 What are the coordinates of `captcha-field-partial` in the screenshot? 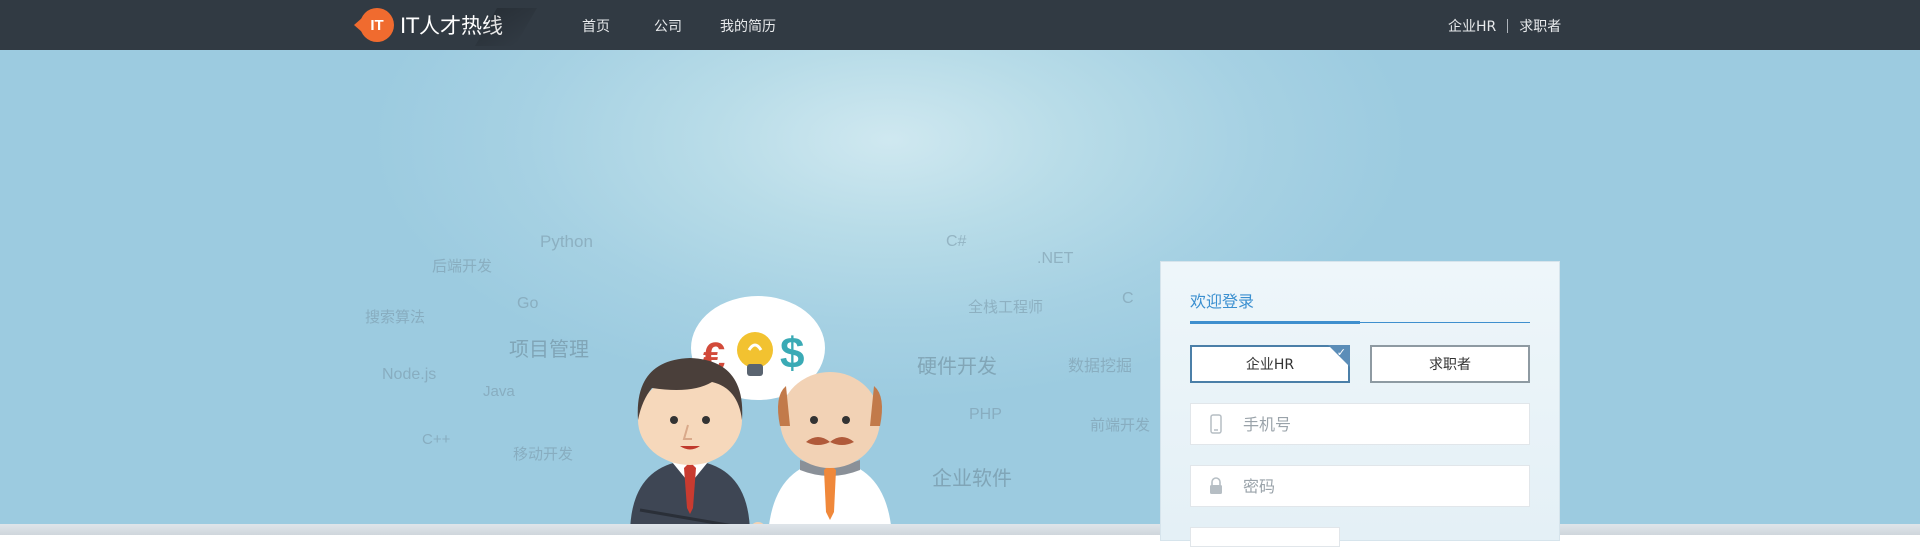 It's located at (1265, 537).